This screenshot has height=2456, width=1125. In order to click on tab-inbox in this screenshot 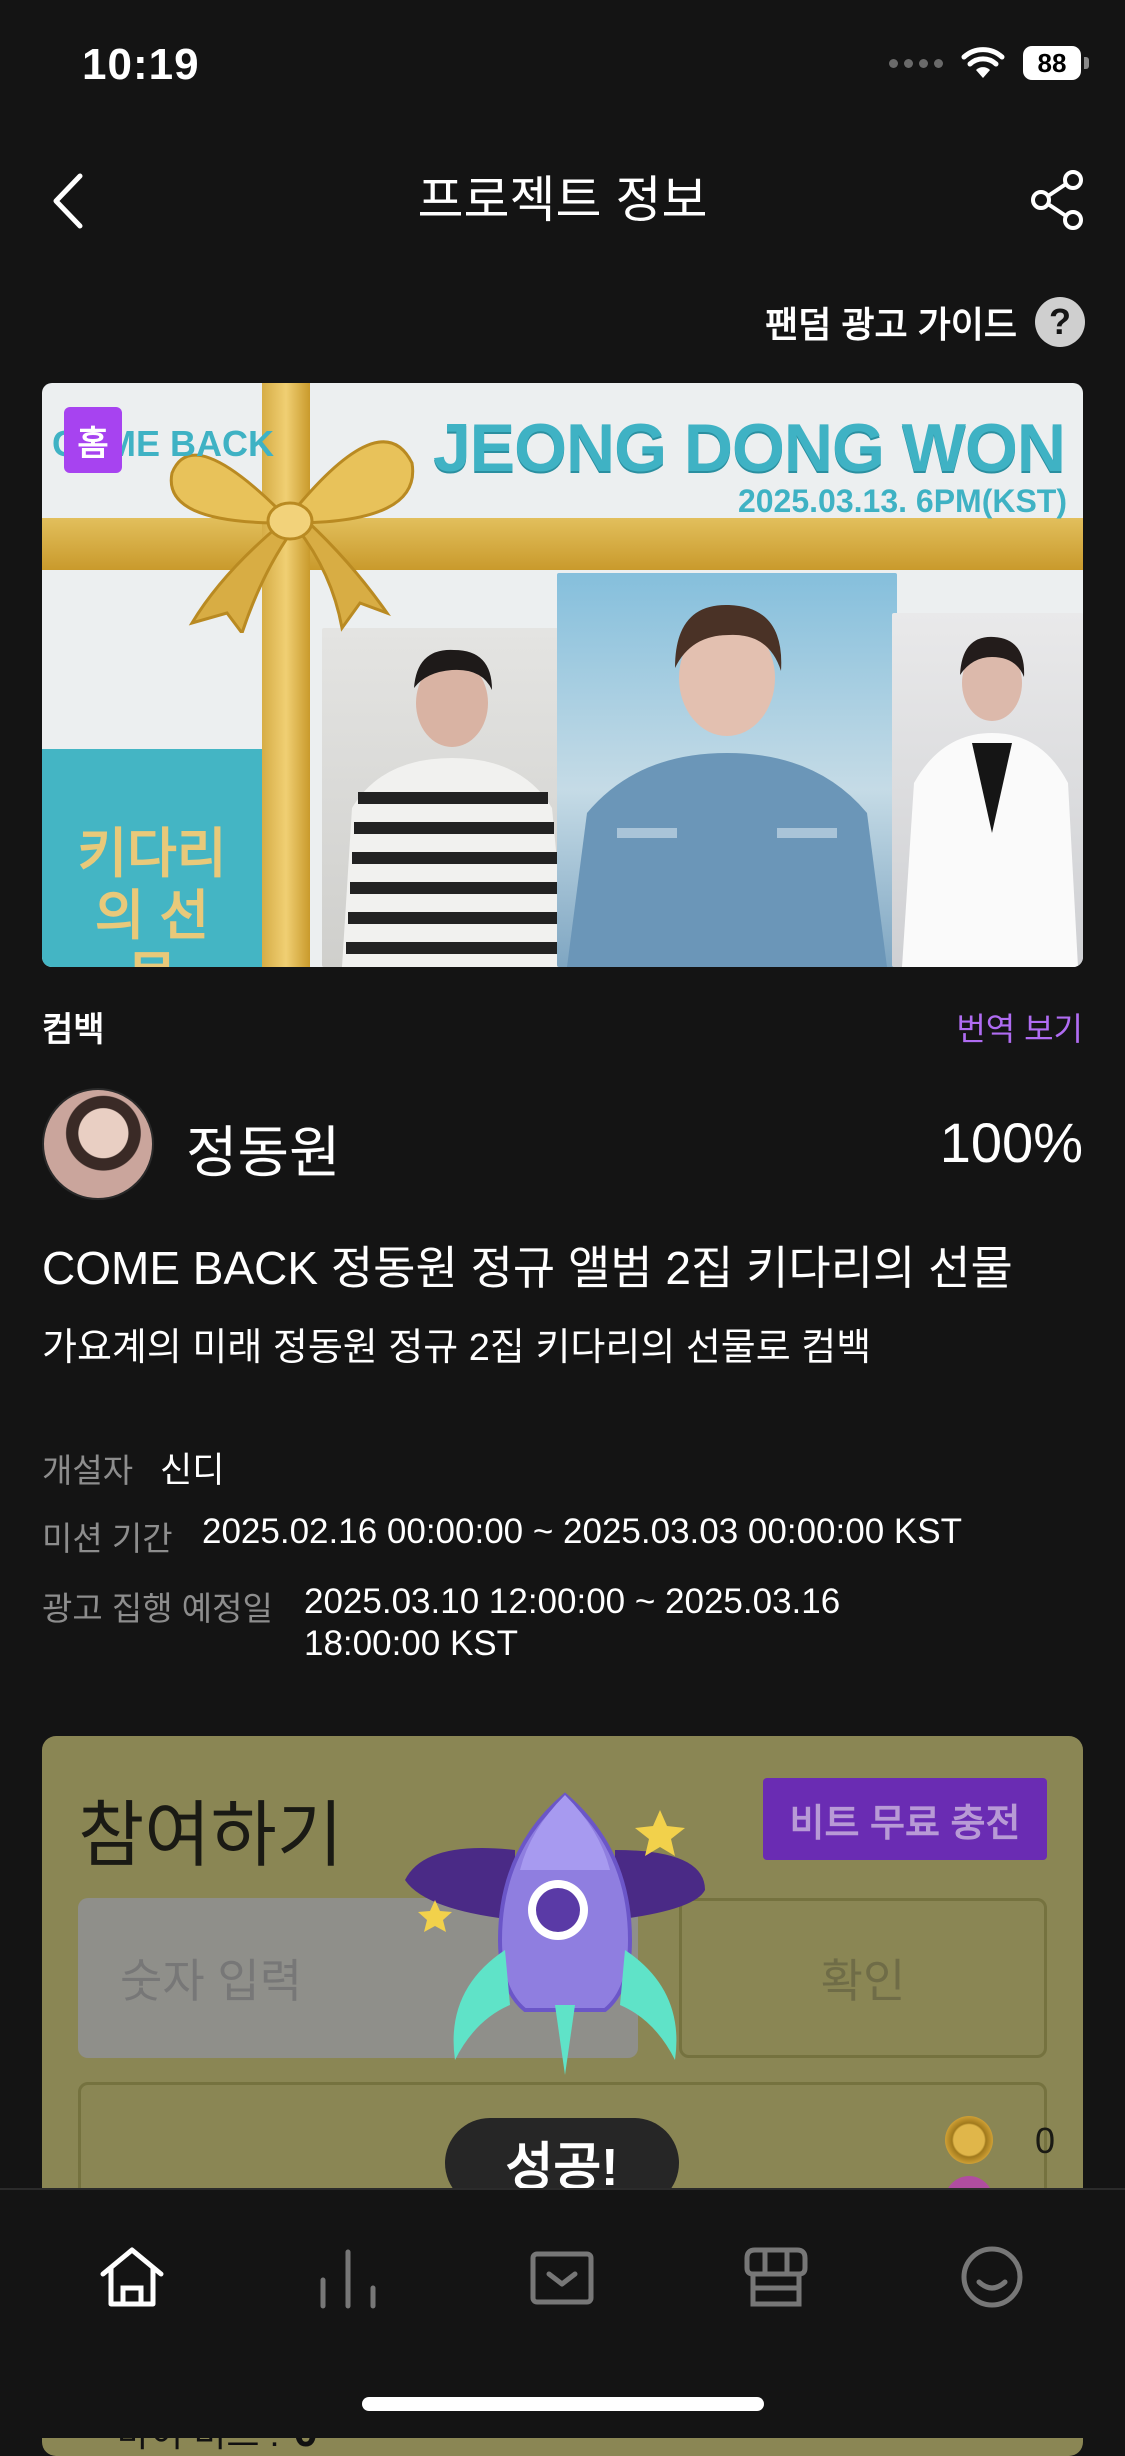, I will do `click(562, 2277)`.